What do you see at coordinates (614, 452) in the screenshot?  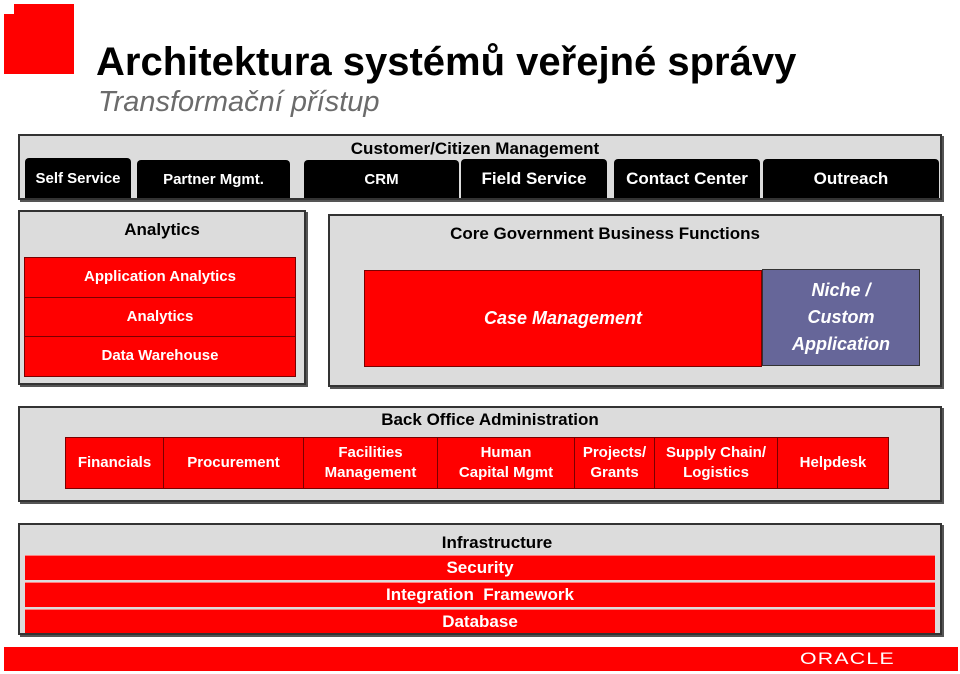 I see `item-line-1: Projects/` at bounding box center [614, 452].